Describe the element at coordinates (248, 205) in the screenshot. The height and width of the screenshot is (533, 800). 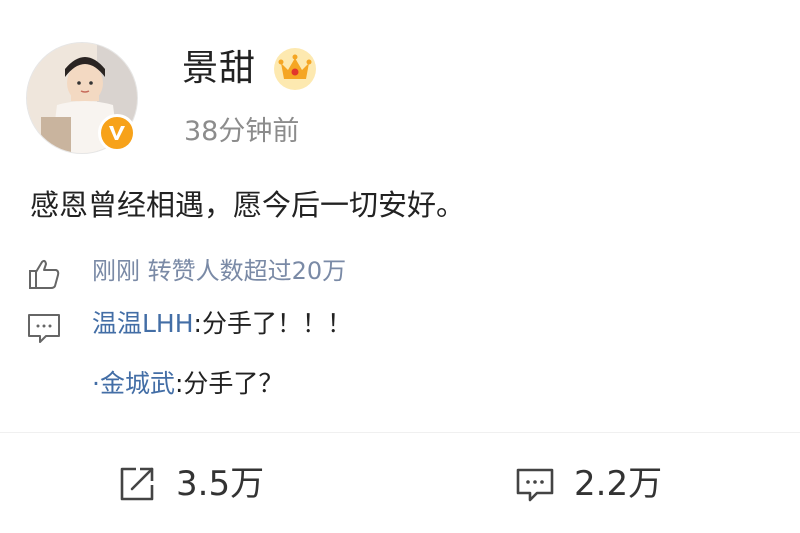
I see `post-content: 感恩曾经相遇，愿今后一切安好。` at that location.